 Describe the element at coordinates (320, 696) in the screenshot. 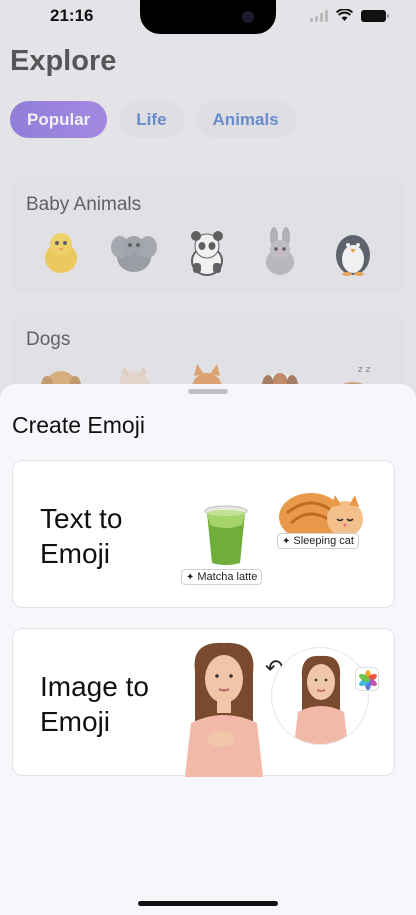

I see `emoji-preview-circle` at that location.